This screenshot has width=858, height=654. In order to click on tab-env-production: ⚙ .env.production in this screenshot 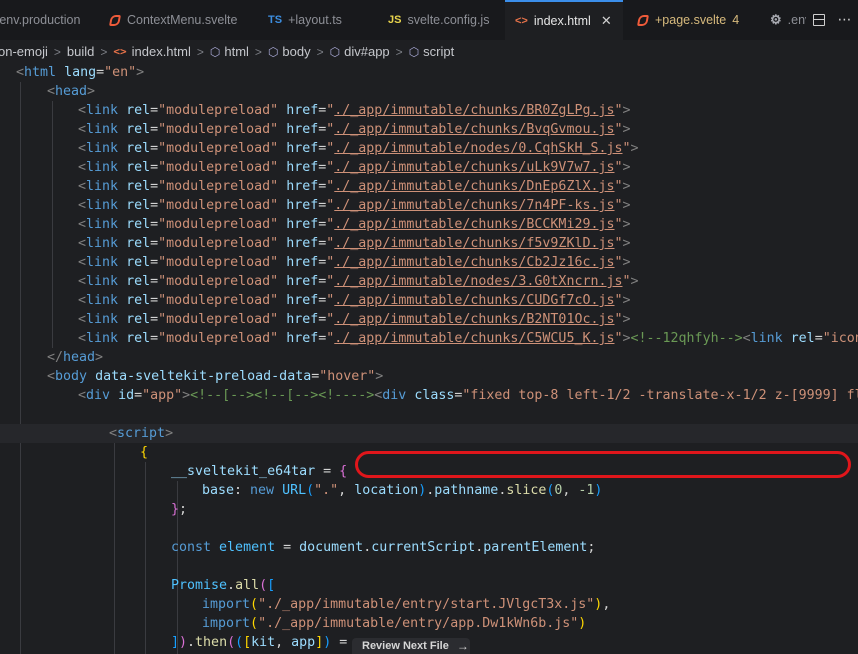, I will do `click(49, 20)`.